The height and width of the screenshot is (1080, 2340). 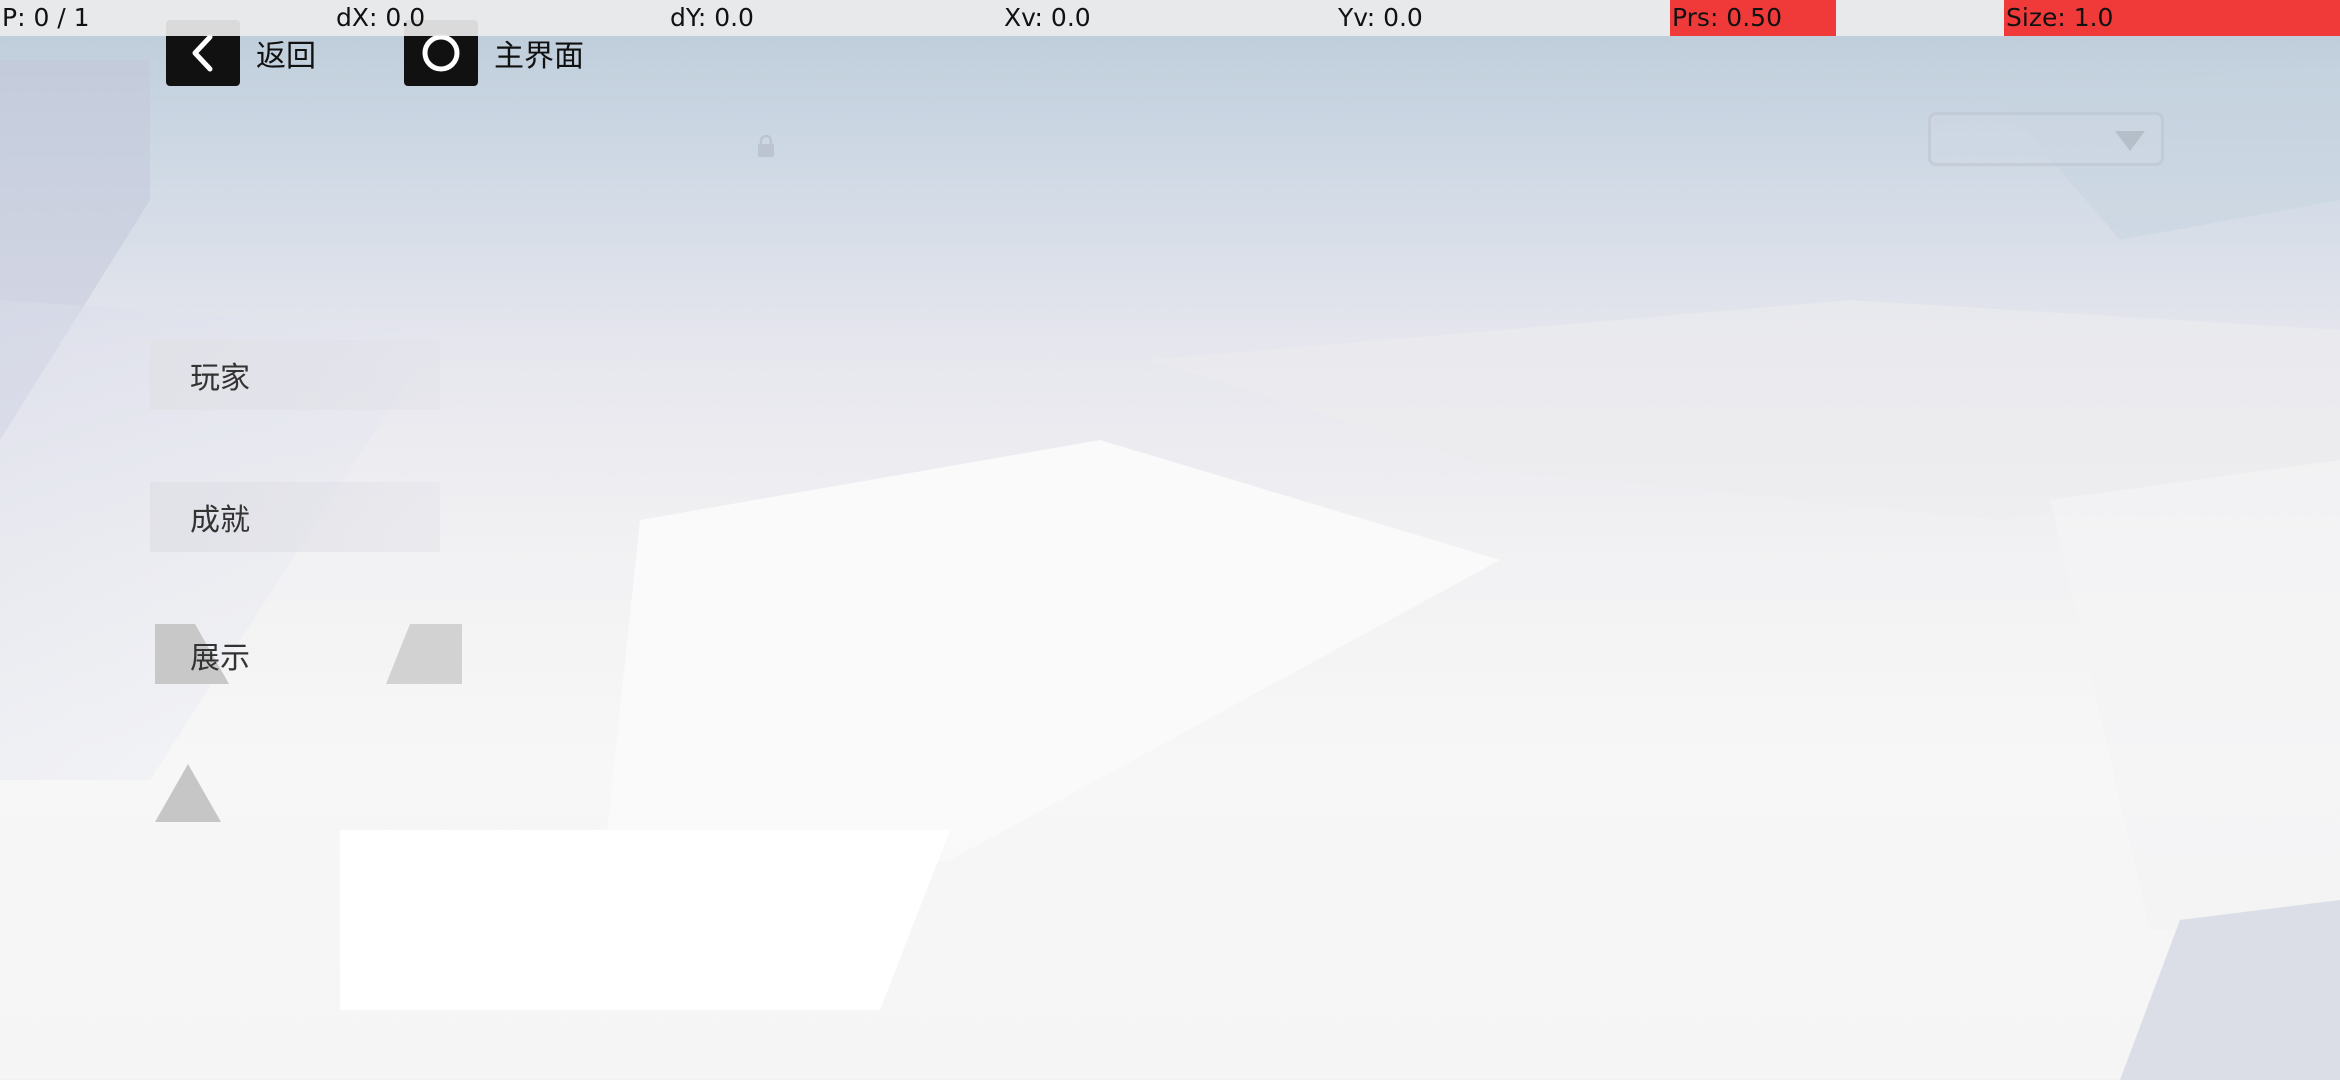 I want to click on menu-item-label: 成就, so click(x=220, y=520).